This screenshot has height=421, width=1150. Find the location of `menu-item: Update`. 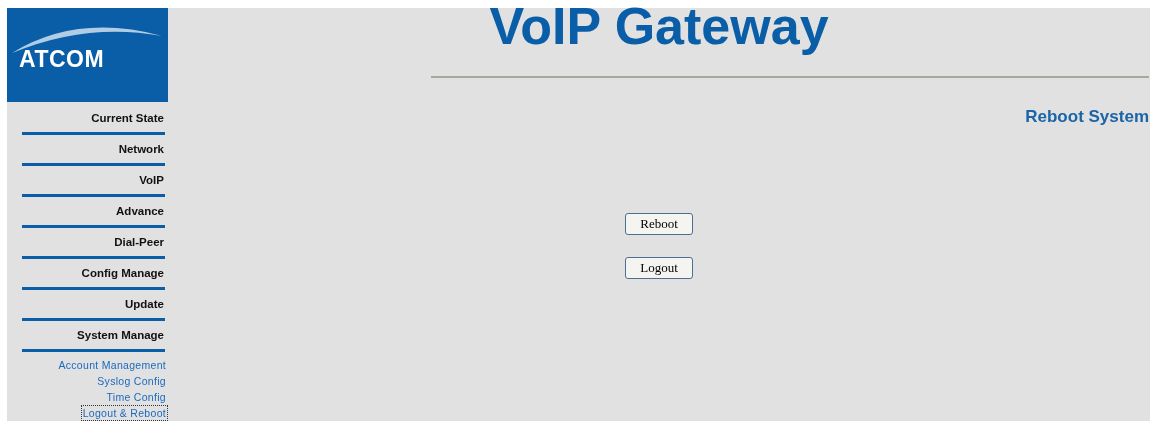

menu-item: Update is located at coordinates (93, 305).